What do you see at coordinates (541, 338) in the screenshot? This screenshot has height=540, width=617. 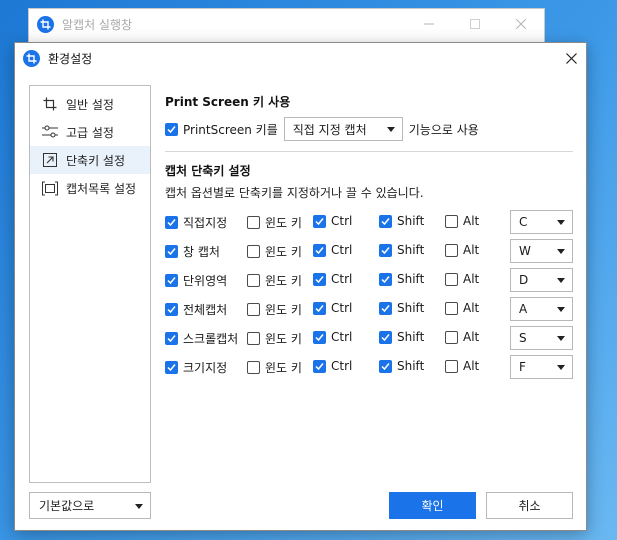 I see `shortcut-key-select: S` at bounding box center [541, 338].